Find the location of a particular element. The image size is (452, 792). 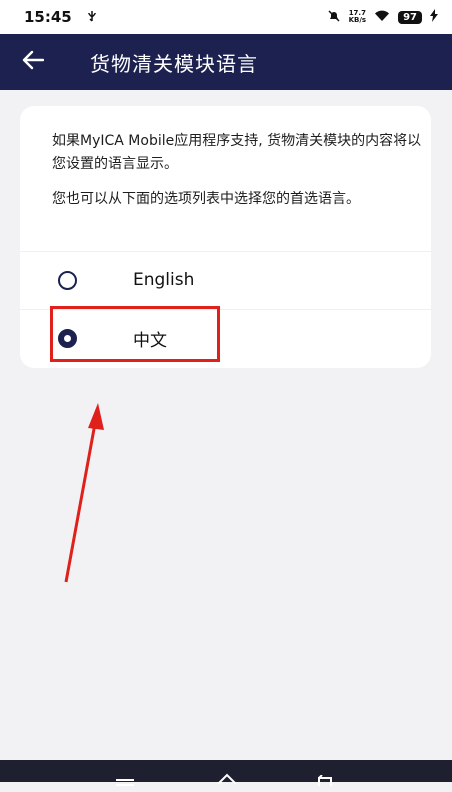

menu-icon is located at coordinates (125, 782).